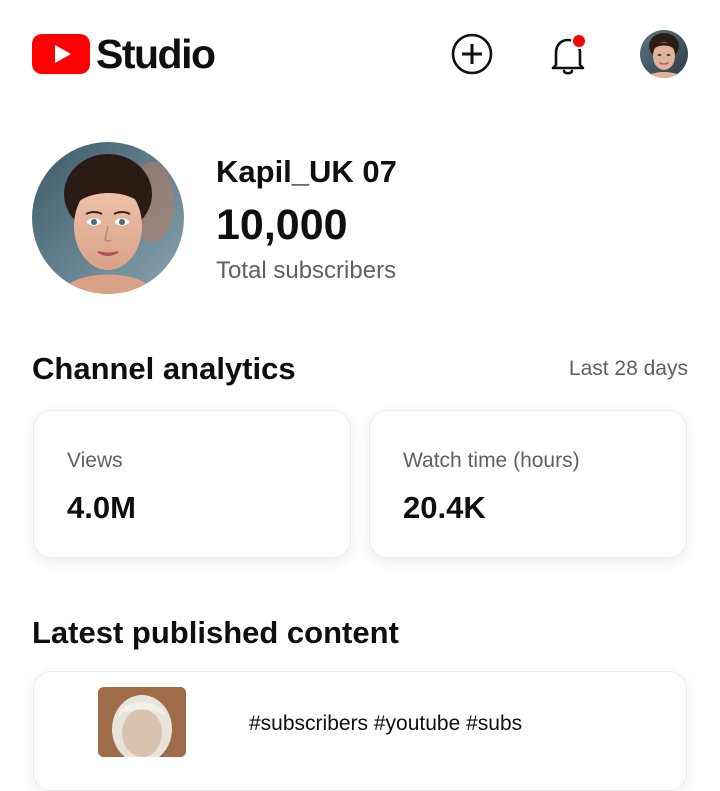  What do you see at coordinates (491, 460) in the screenshot?
I see `watch-time-label: Watch time (hours)` at bounding box center [491, 460].